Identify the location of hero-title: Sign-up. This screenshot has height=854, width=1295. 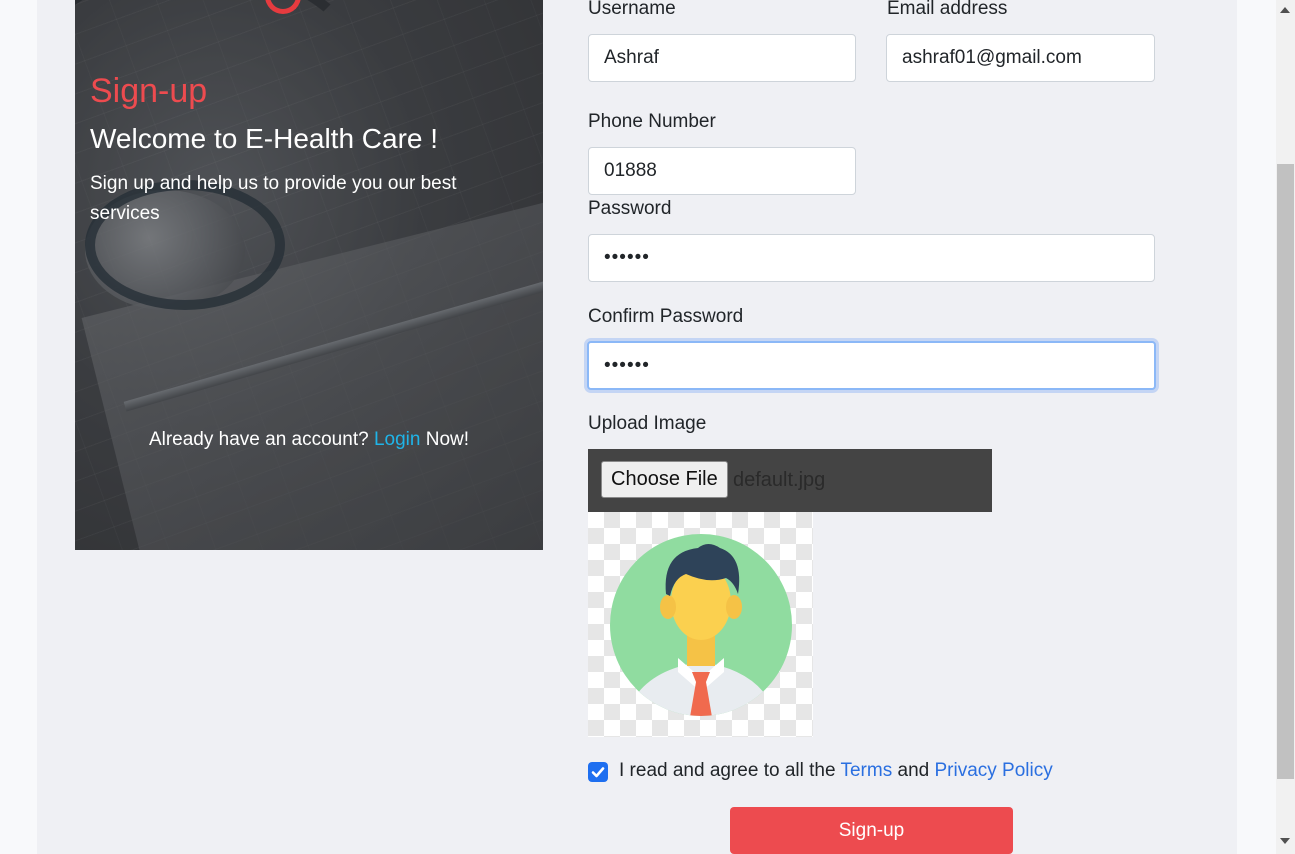
(149, 91).